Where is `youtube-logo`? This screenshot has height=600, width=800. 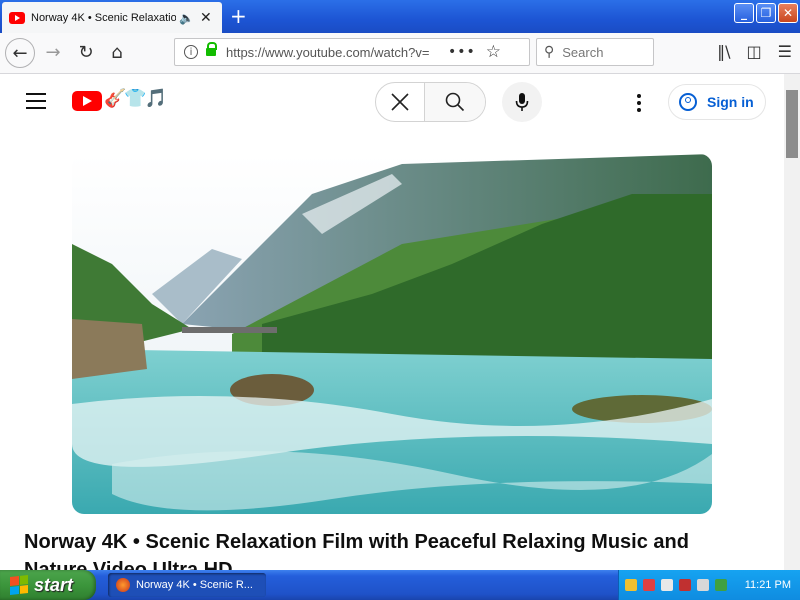
youtube-logo is located at coordinates (87, 101).